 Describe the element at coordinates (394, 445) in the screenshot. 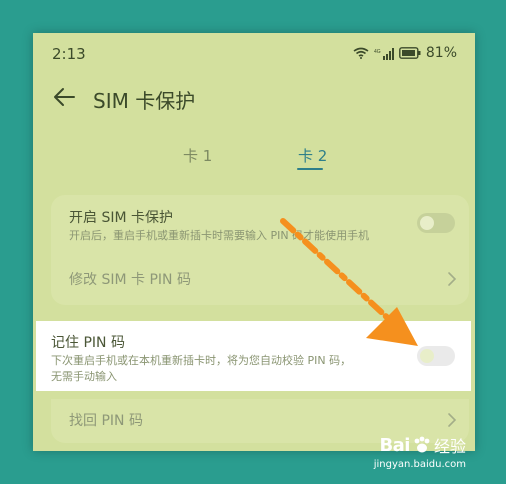

I see `watermark-brand: Bai` at that location.